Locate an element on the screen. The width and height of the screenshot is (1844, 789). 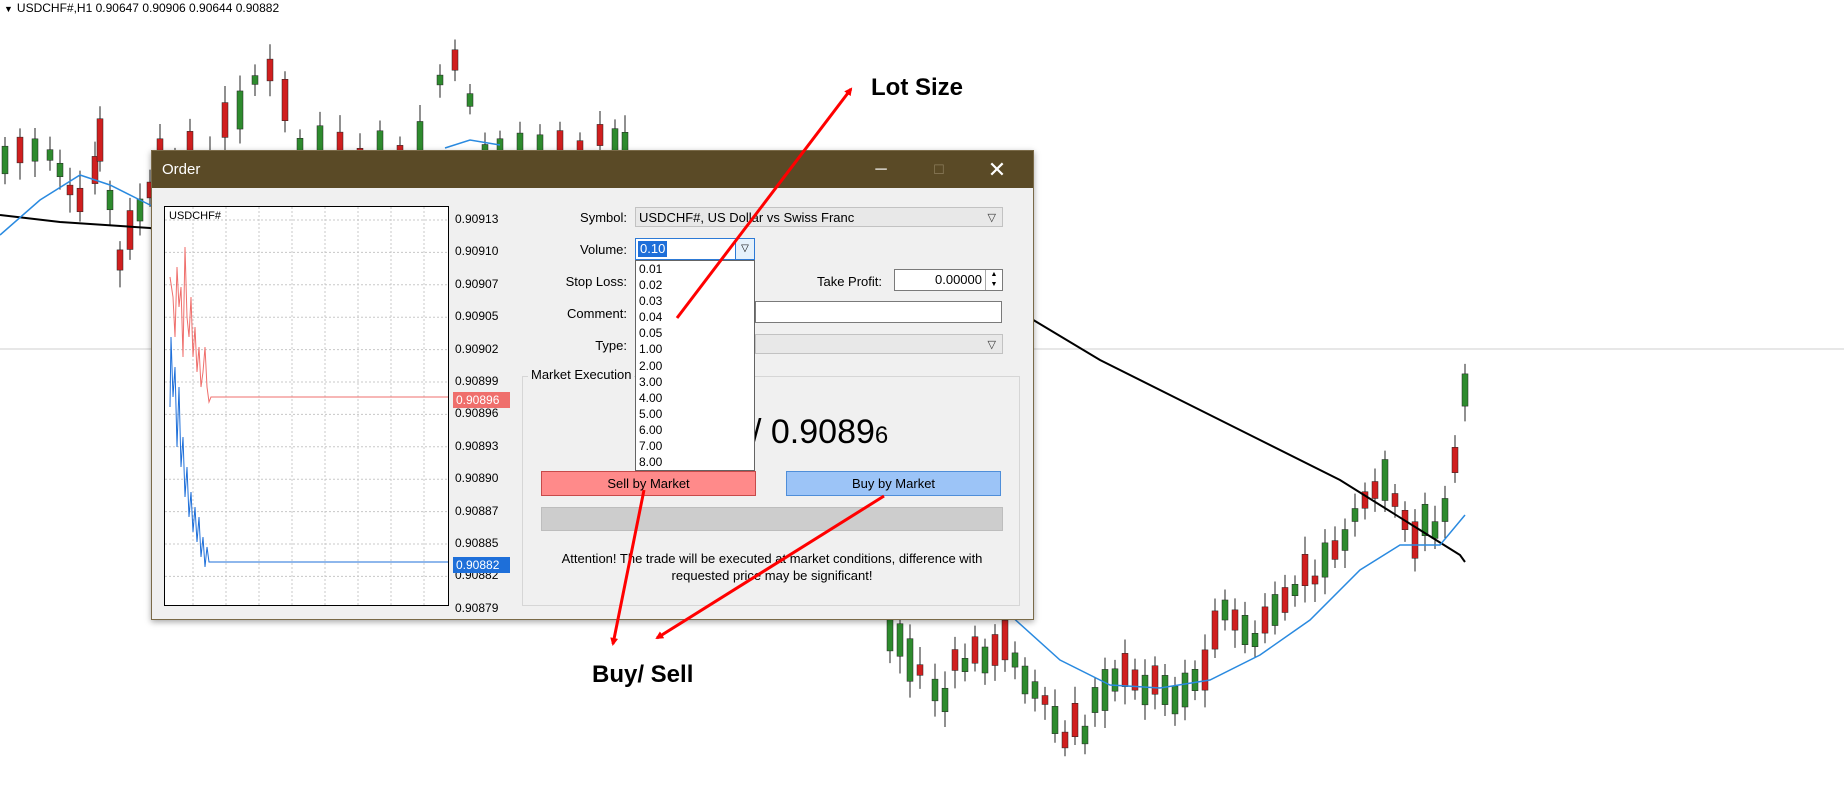
axis-tick-label: 0.90913 is located at coordinates (477, 219).